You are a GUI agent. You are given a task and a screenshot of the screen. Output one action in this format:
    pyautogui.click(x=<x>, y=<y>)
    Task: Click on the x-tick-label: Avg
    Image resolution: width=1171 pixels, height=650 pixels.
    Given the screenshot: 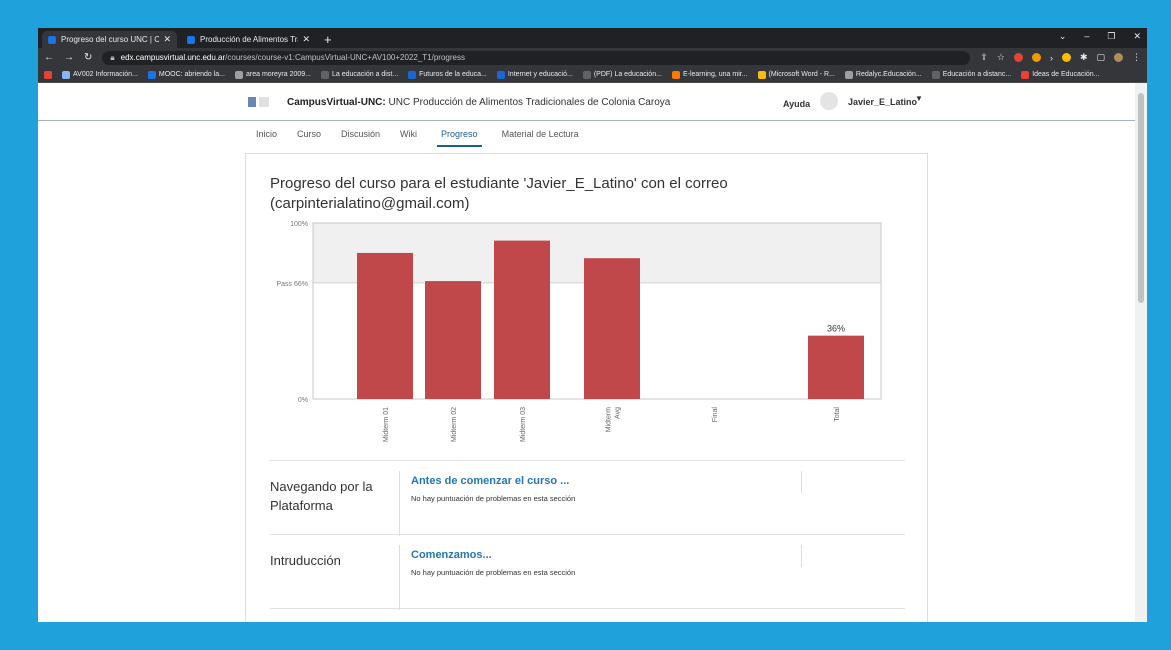 What is the action you would take?
    pyautogui.click(x=618, y=413)
    